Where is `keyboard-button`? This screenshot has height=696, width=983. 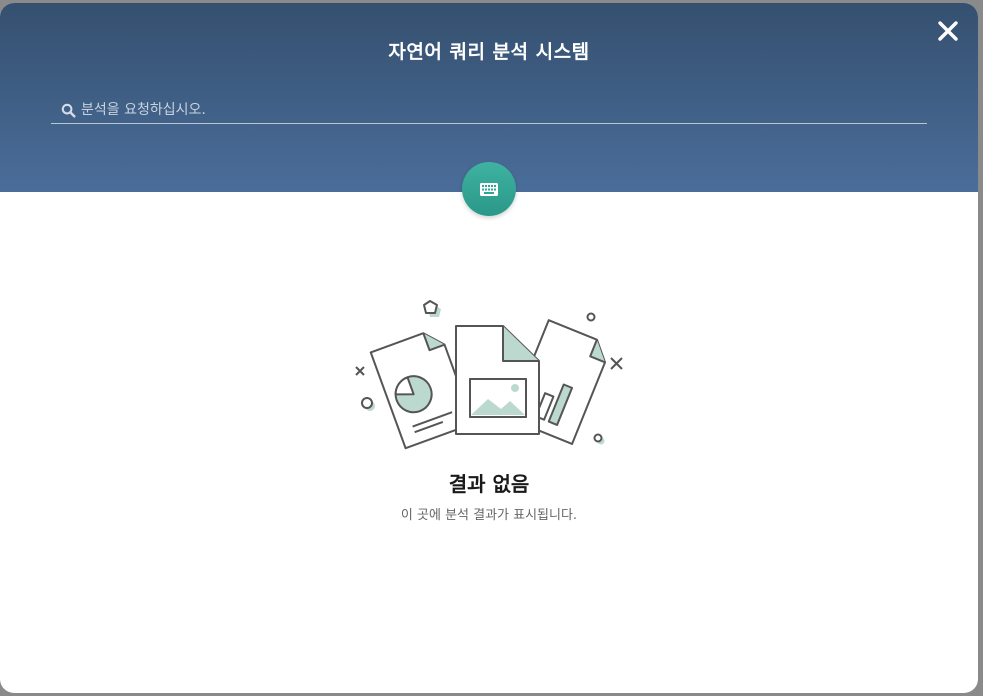
keyboard-button is located at coordinates (489, 189).